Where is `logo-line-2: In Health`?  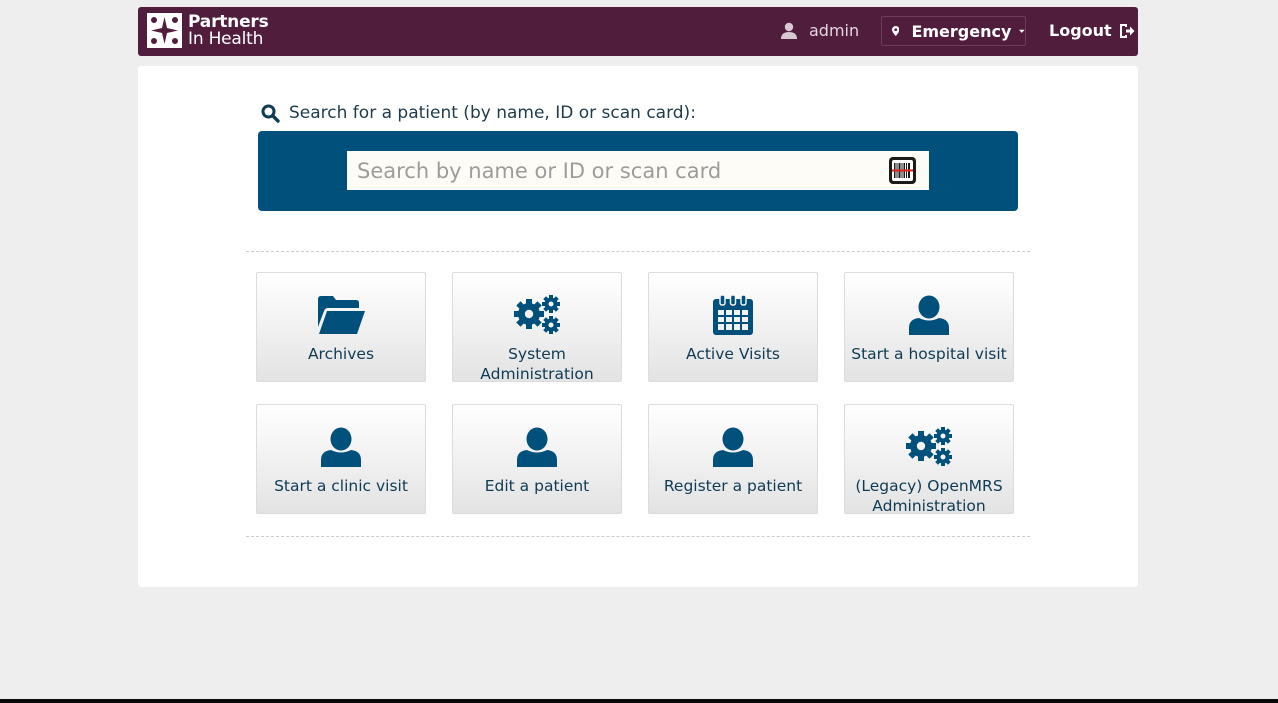 logo-line-2: In Health is located at coordinates (226, 38).